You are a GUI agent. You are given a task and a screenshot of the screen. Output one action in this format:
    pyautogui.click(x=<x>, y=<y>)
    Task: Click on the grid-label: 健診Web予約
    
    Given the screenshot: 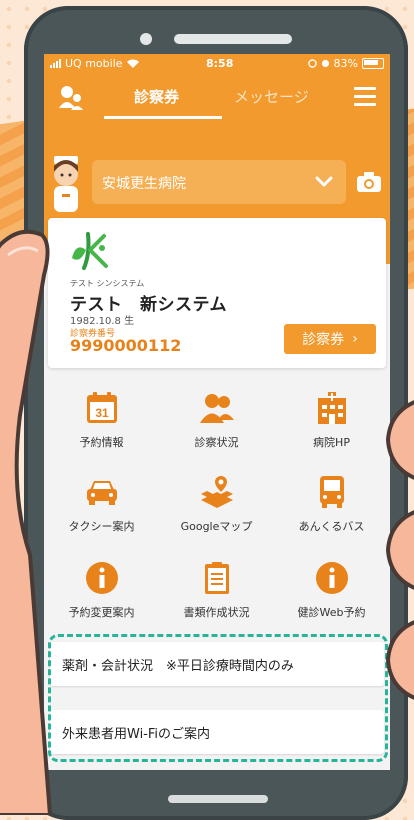 What is the action you would take?
    pyautogui.click(x=331, y=612)
    